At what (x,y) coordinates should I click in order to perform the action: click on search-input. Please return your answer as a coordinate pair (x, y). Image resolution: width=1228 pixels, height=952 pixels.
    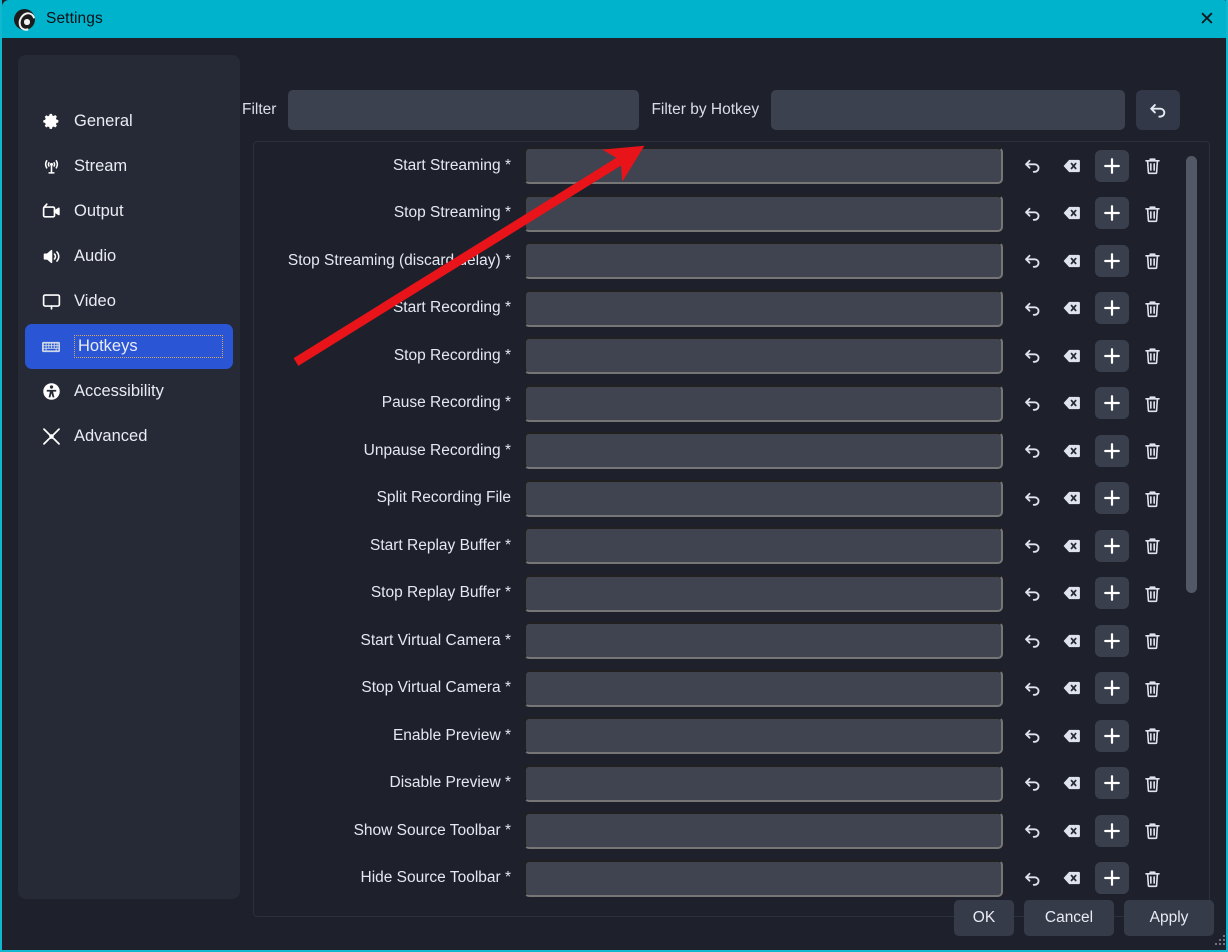
    Looking at the image, I should click on (464, 110).